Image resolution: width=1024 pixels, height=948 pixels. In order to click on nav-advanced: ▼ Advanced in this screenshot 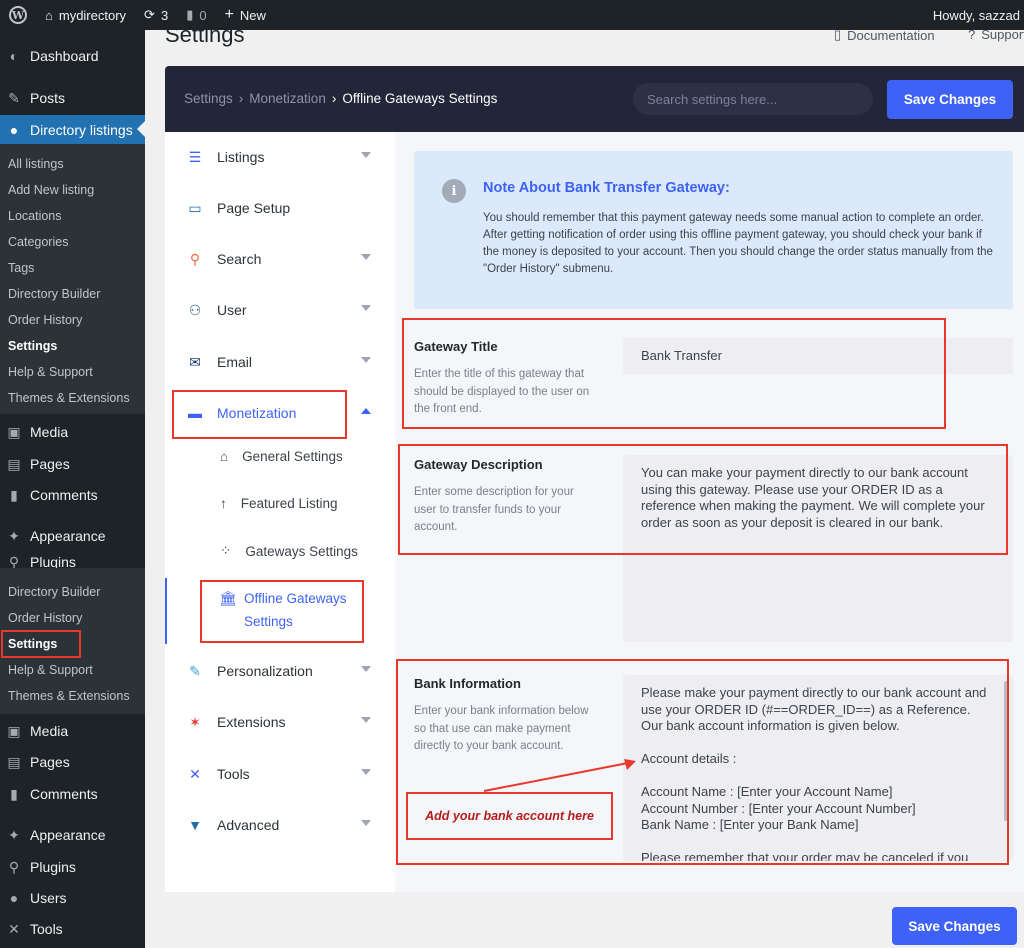, I will do `click(280, 825)`.